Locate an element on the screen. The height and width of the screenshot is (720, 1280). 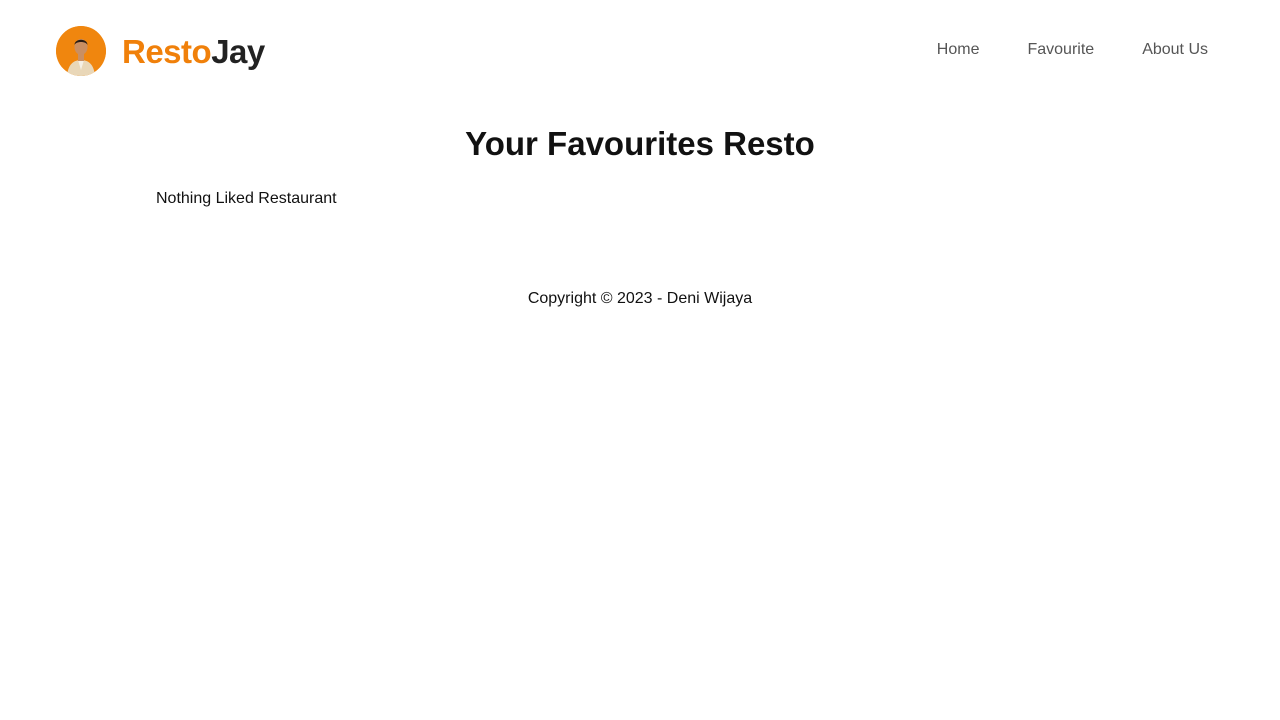
nav-link-home: Home is located at coordinates (958, 50).